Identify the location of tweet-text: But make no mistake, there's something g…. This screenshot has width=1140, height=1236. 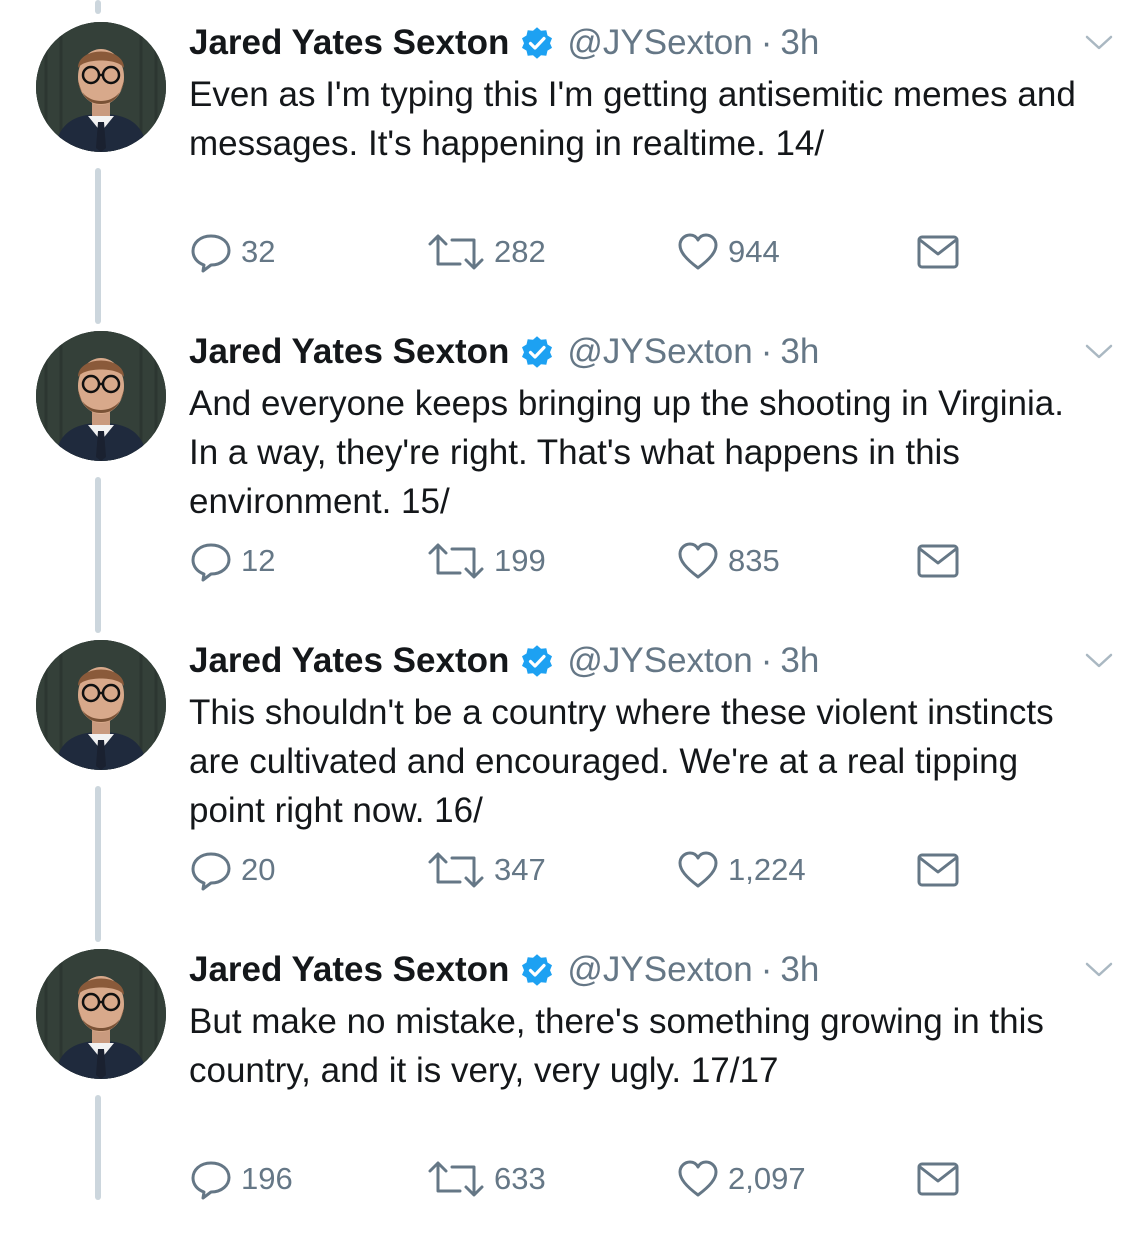
(616, 1046).